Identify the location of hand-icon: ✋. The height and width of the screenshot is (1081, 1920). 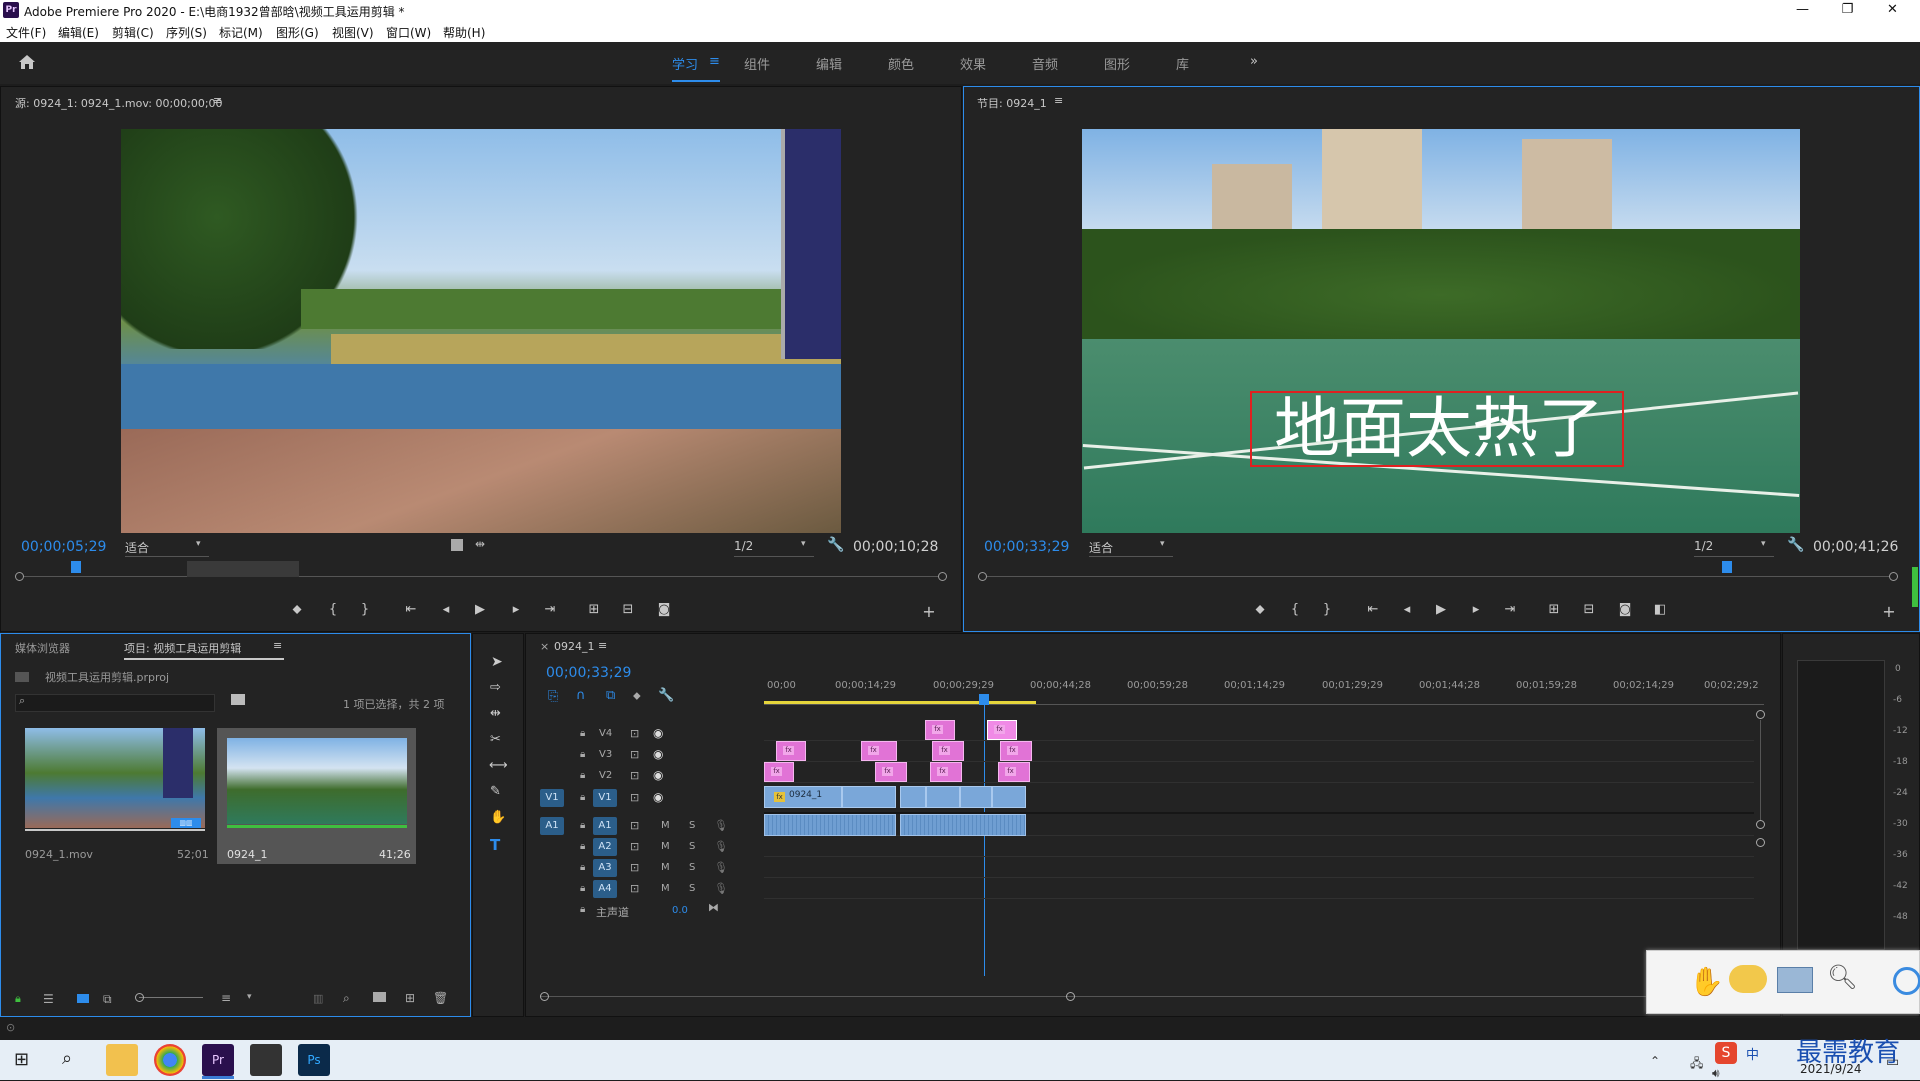
(1706, 981).